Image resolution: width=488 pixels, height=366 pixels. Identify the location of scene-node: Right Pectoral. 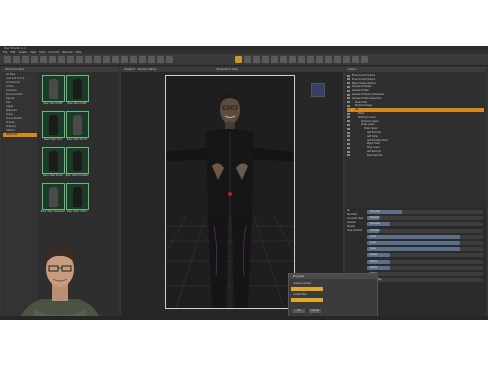
(415, 156).